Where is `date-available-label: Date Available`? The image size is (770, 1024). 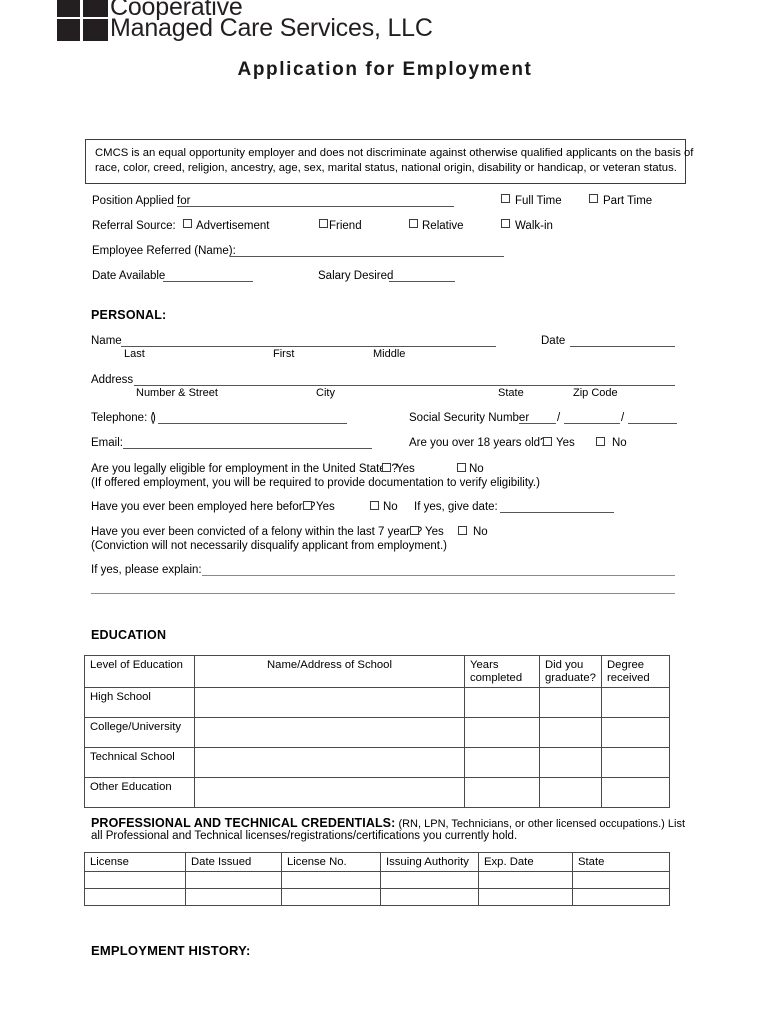
date-available-label: Date Available is located at coordinates (129, 276).